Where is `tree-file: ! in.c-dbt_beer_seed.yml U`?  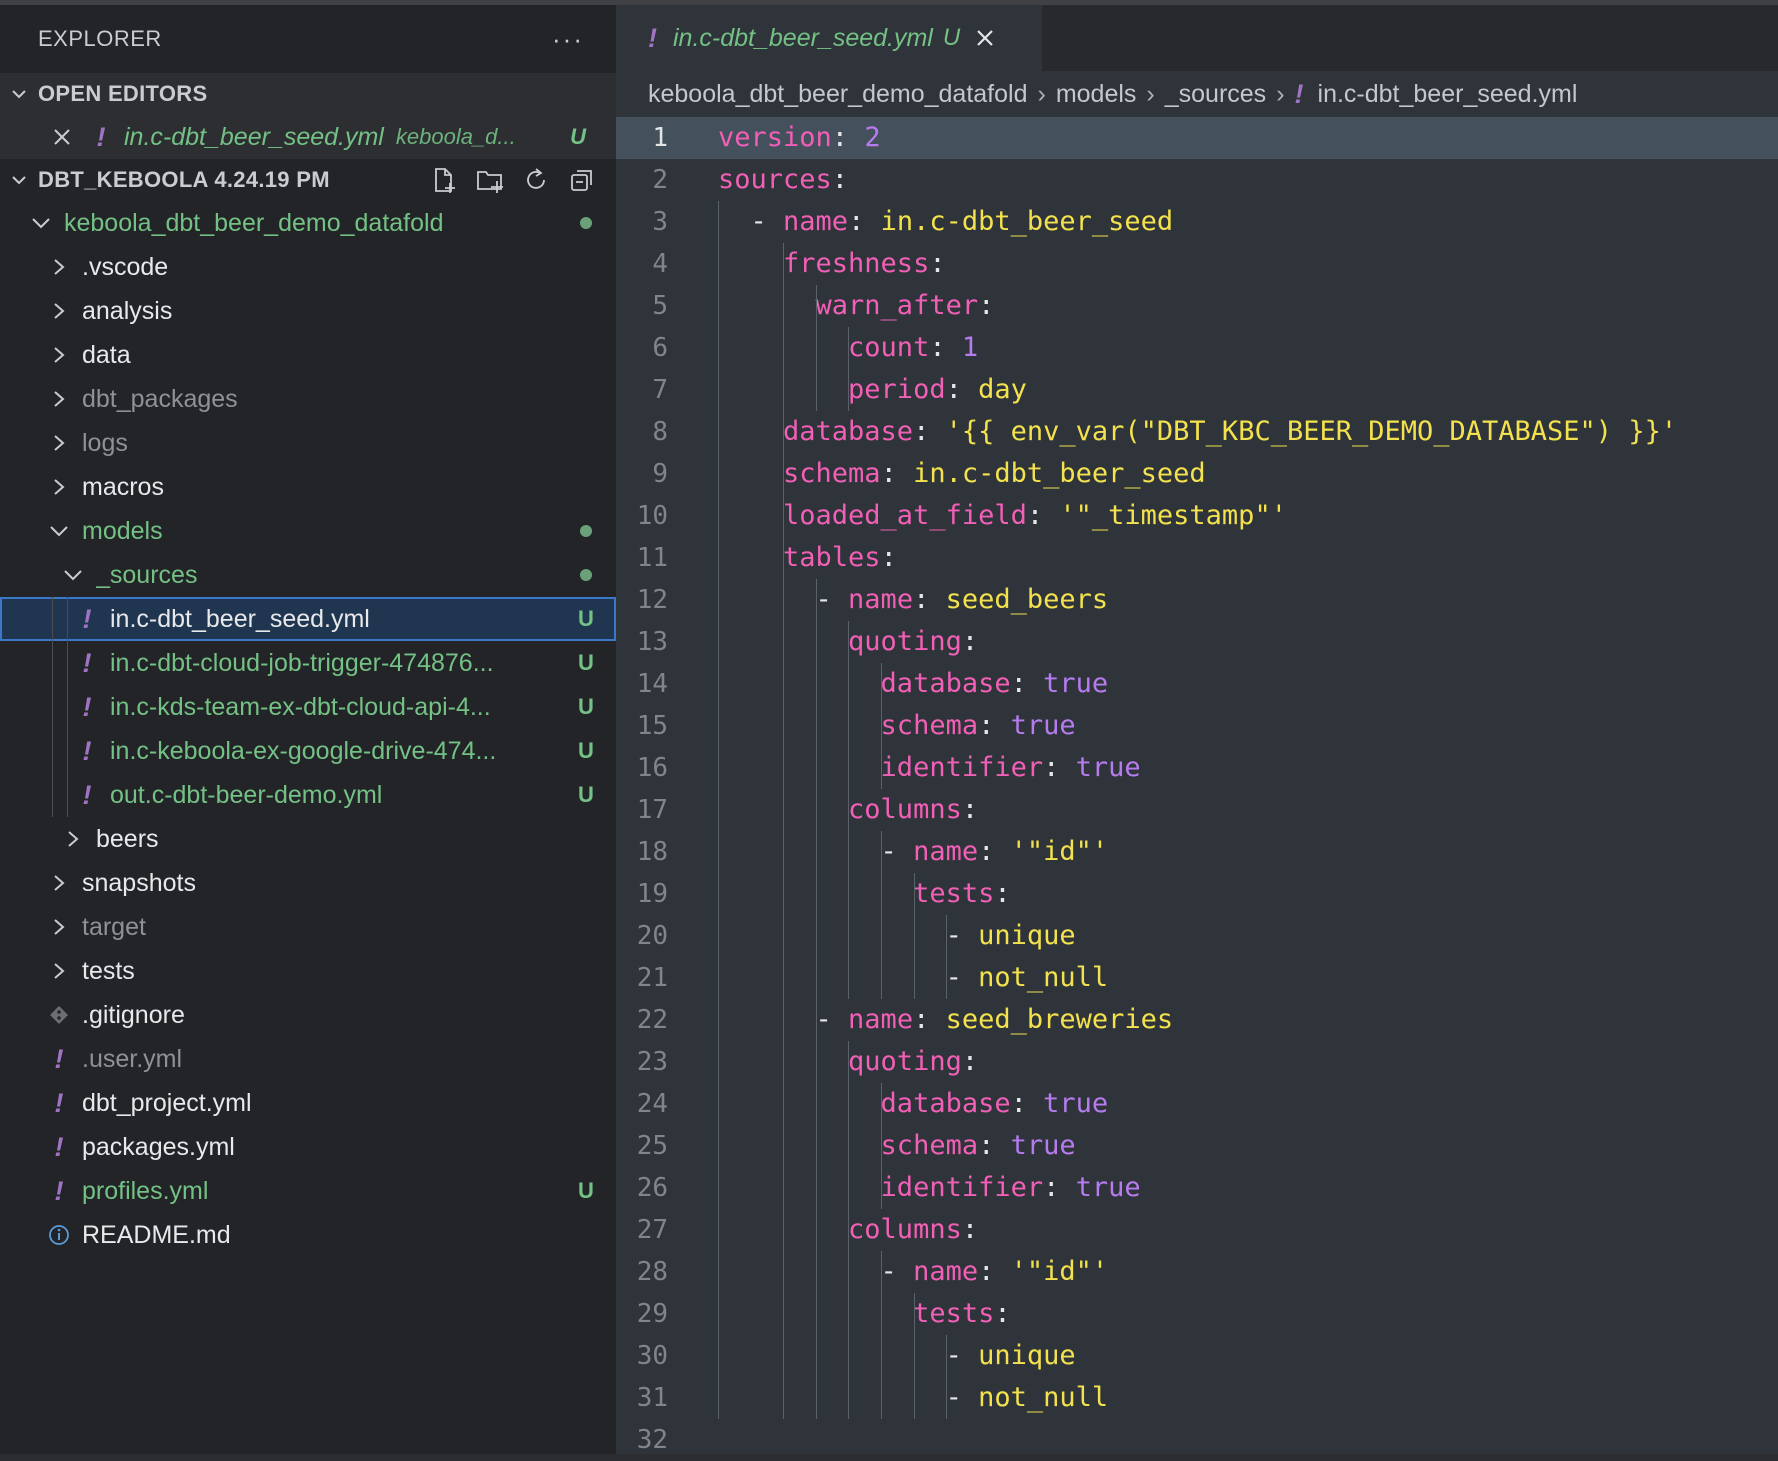 tree-file: ! in.c-dbt_beer_seed.yml U is located at coordinates (308, 619).